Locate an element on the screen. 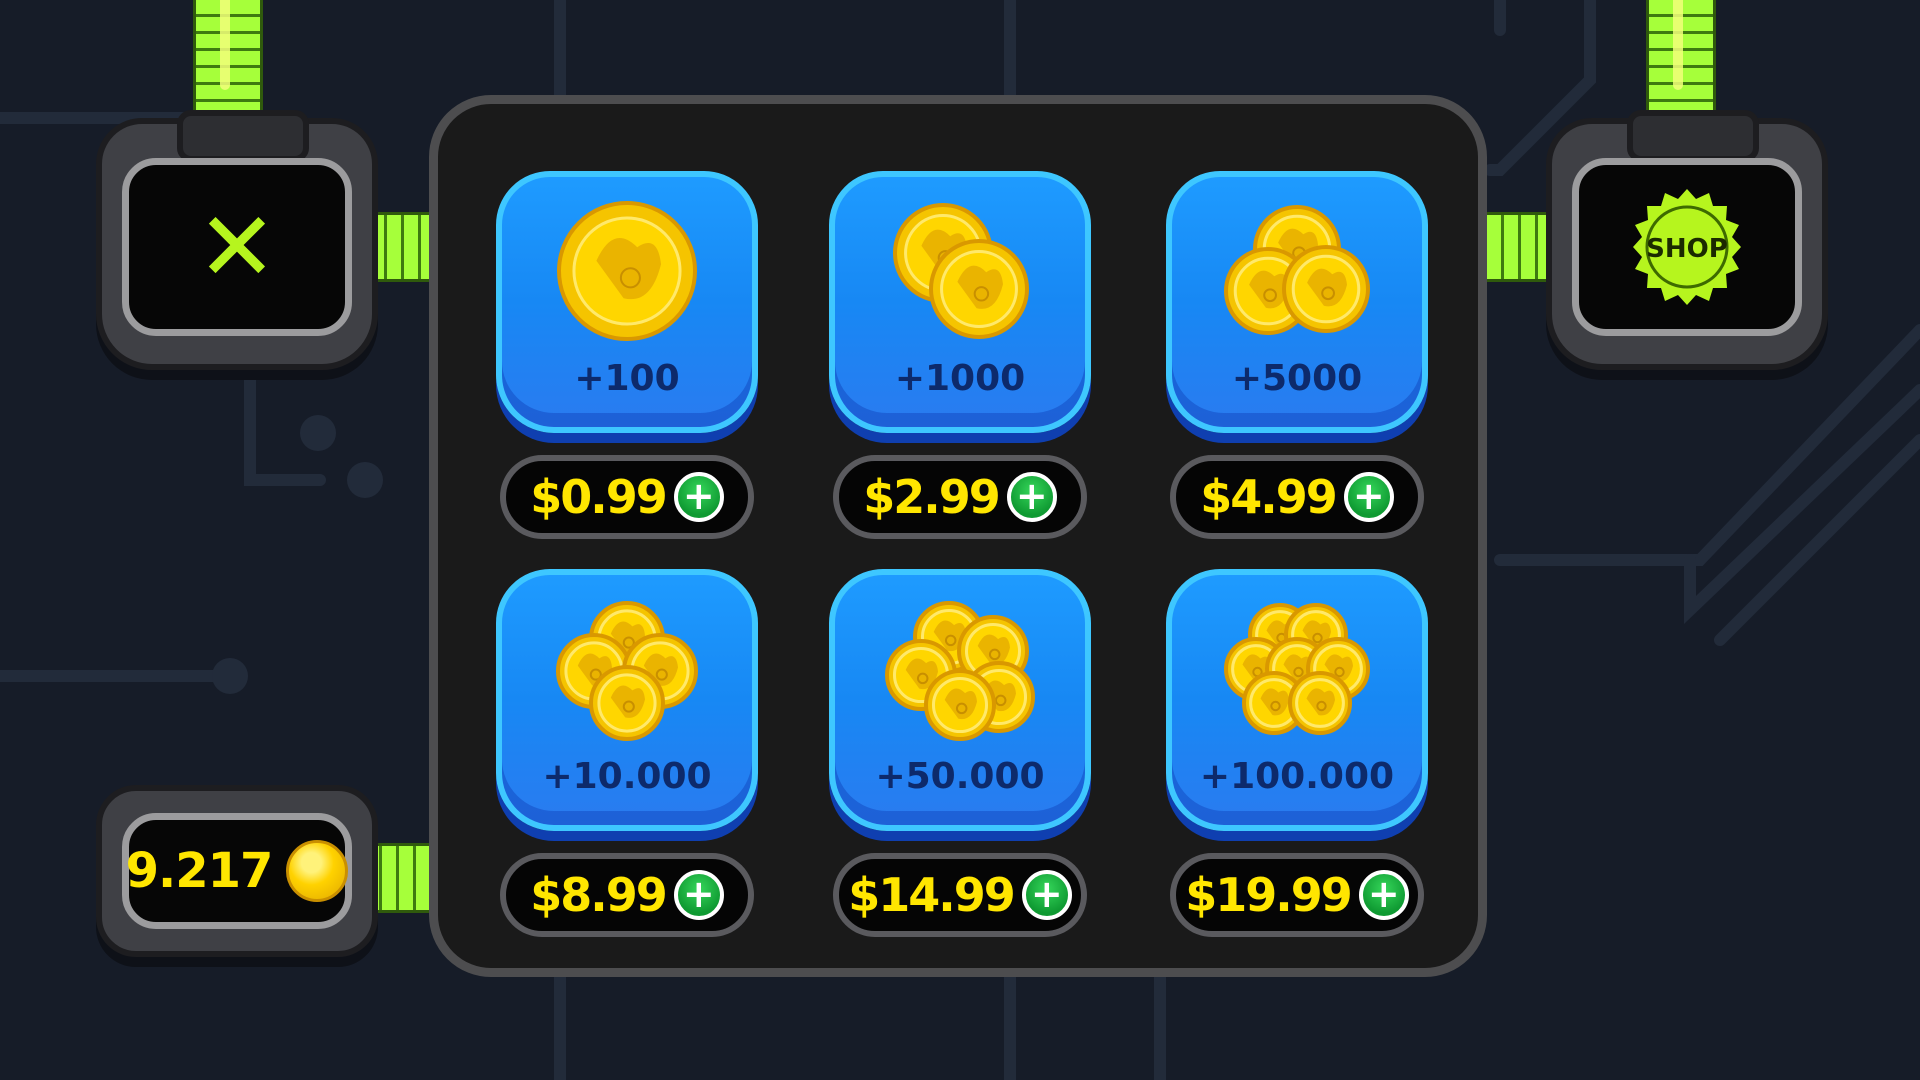 The width and height of the screenshot is (1920, 1080). coin-amount: +100 is located at coordinates (627, 378).